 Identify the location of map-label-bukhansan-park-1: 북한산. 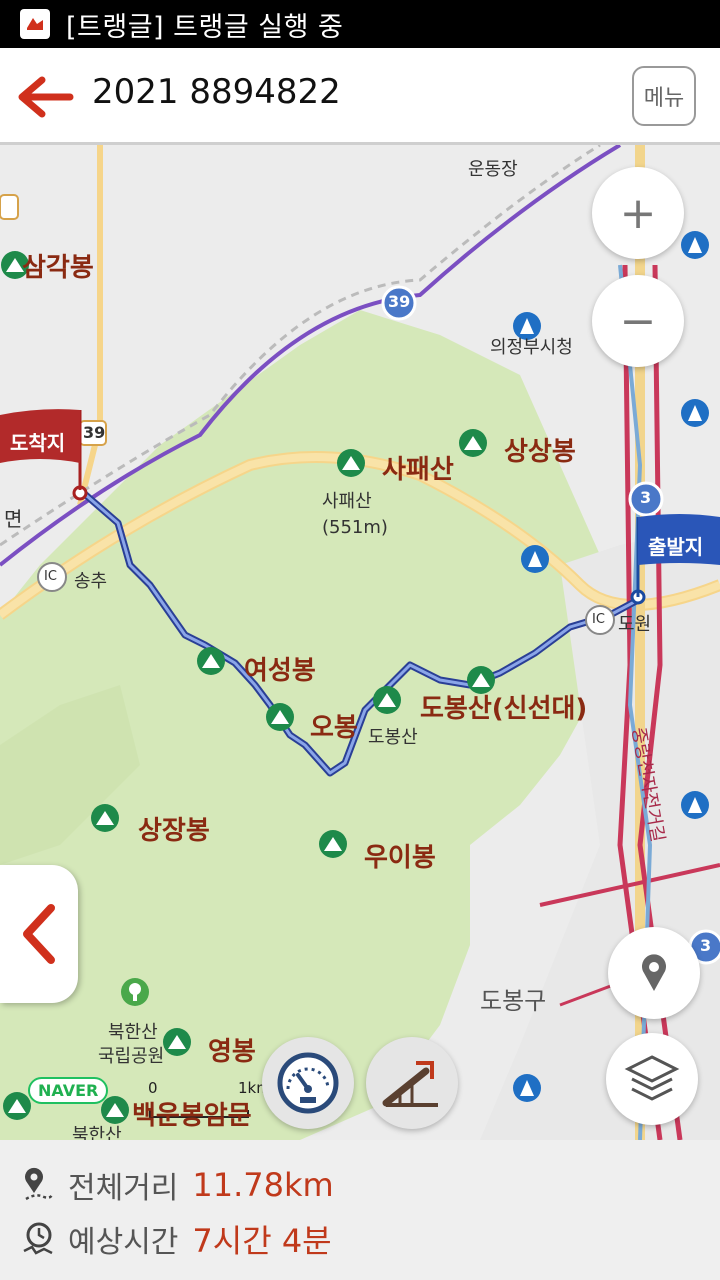
(133, 1032).